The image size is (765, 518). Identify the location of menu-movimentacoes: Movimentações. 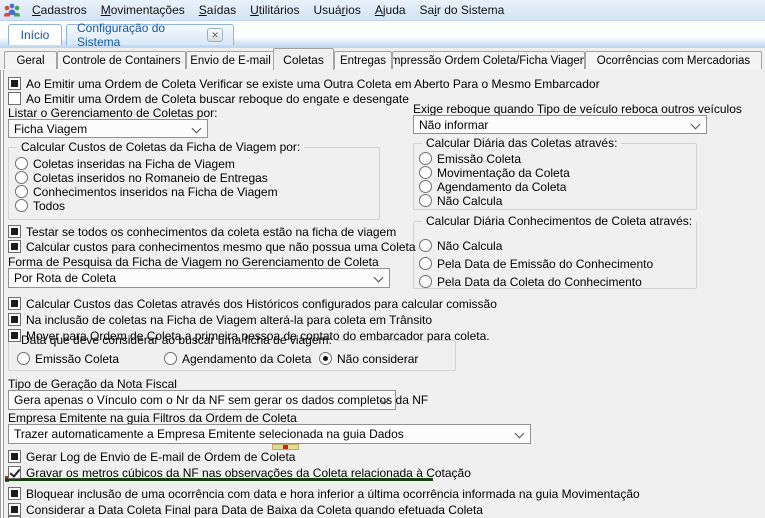
(143, 10).